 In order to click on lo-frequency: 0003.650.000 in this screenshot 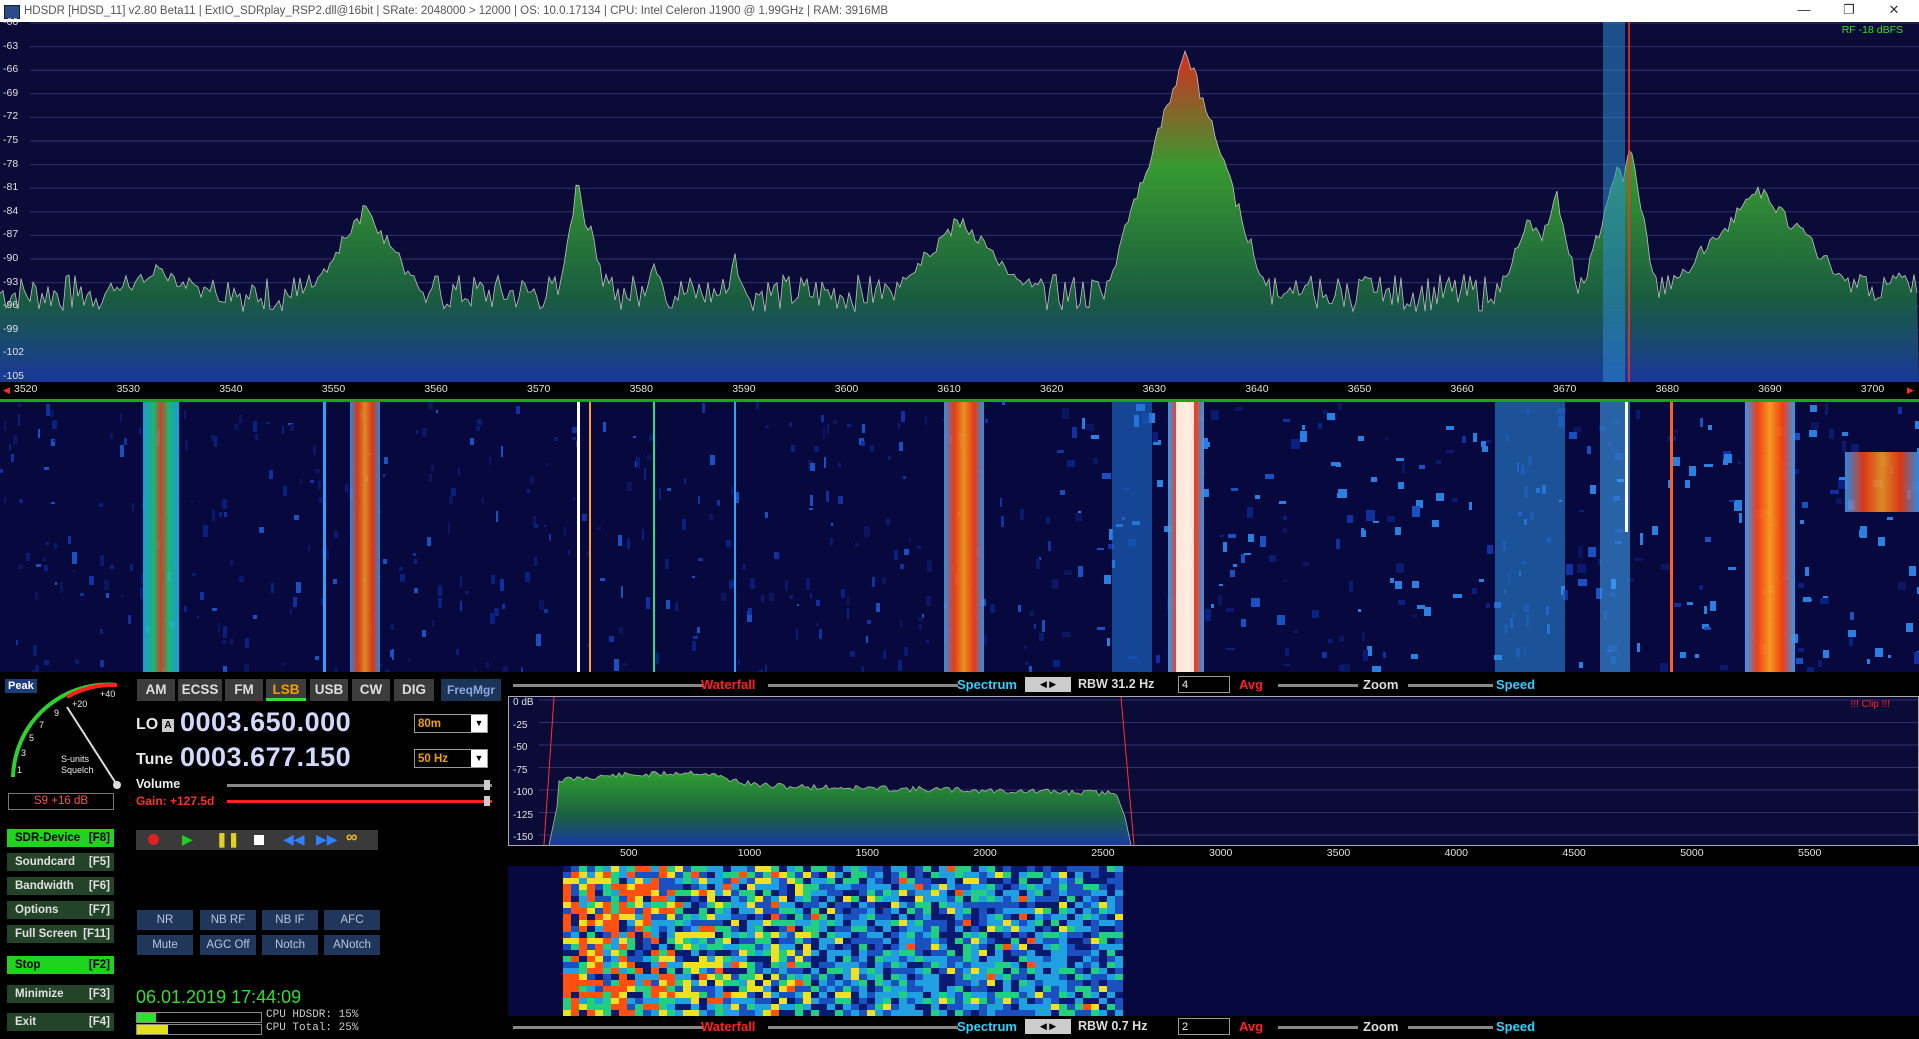, I will do `click(265, 722)`.